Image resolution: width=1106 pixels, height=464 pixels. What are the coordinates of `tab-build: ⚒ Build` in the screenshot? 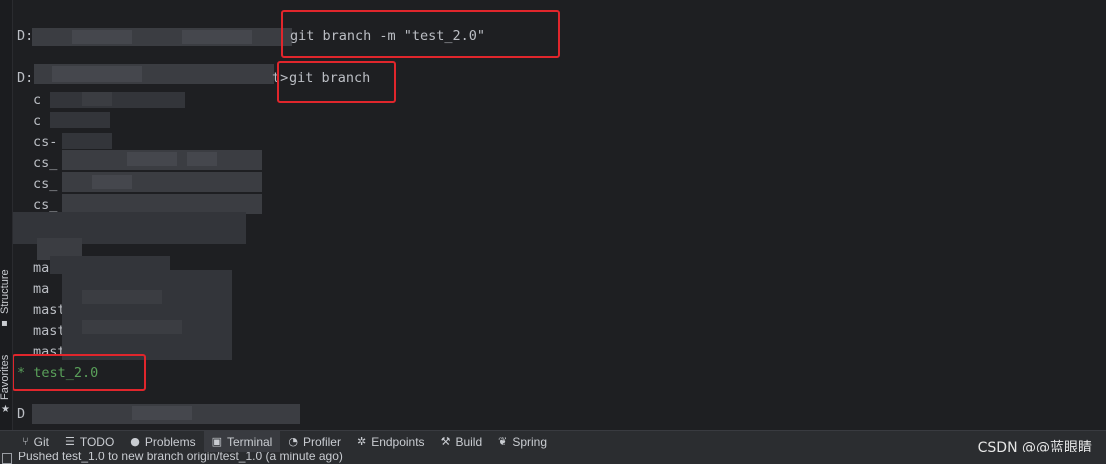 It's located at (462, 441).